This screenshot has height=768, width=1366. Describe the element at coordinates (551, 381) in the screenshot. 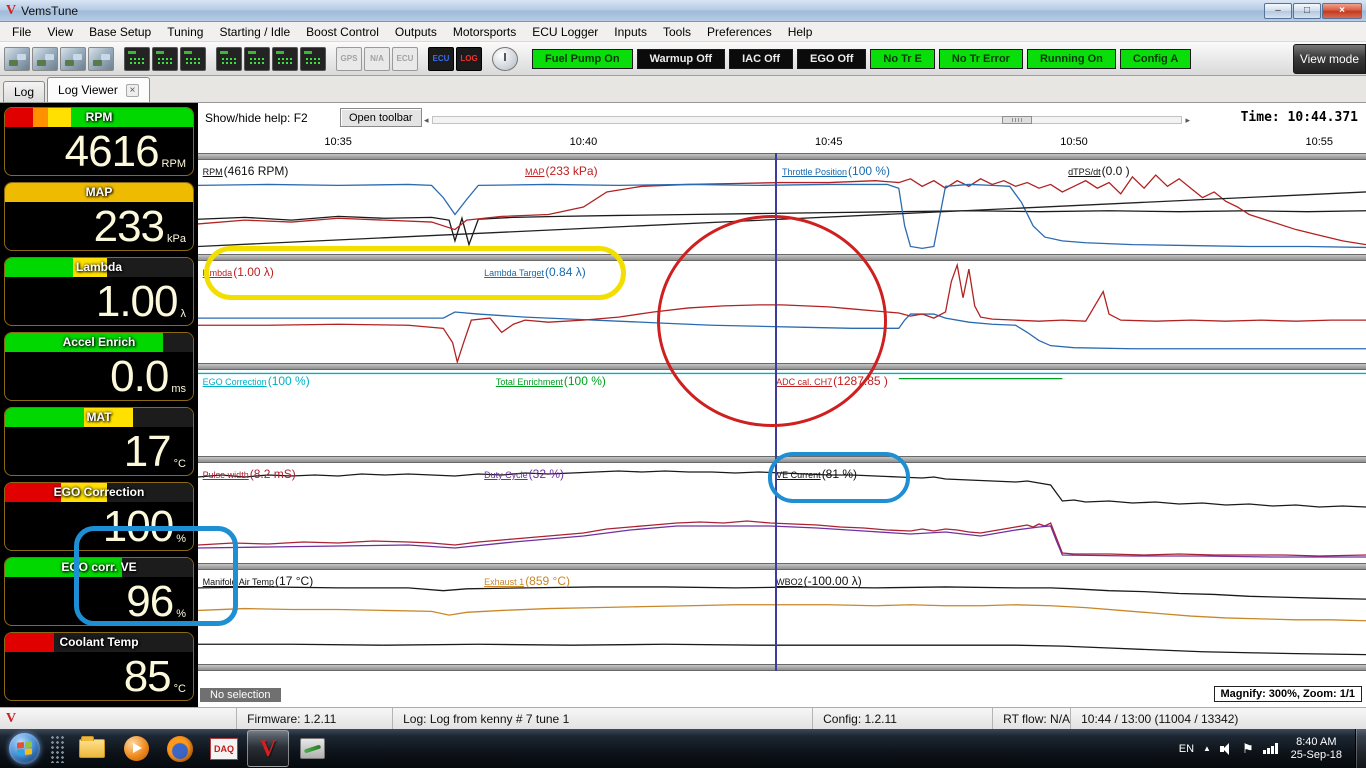

I see `signal-label-total-enrichment: Total Enrichment(100 %)` at that location.